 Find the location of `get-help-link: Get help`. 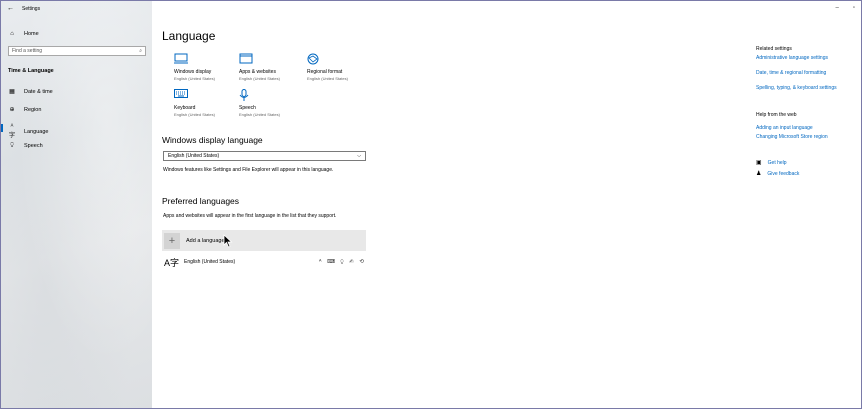

get-help-link: Get help is located at coordinates (777, 163).